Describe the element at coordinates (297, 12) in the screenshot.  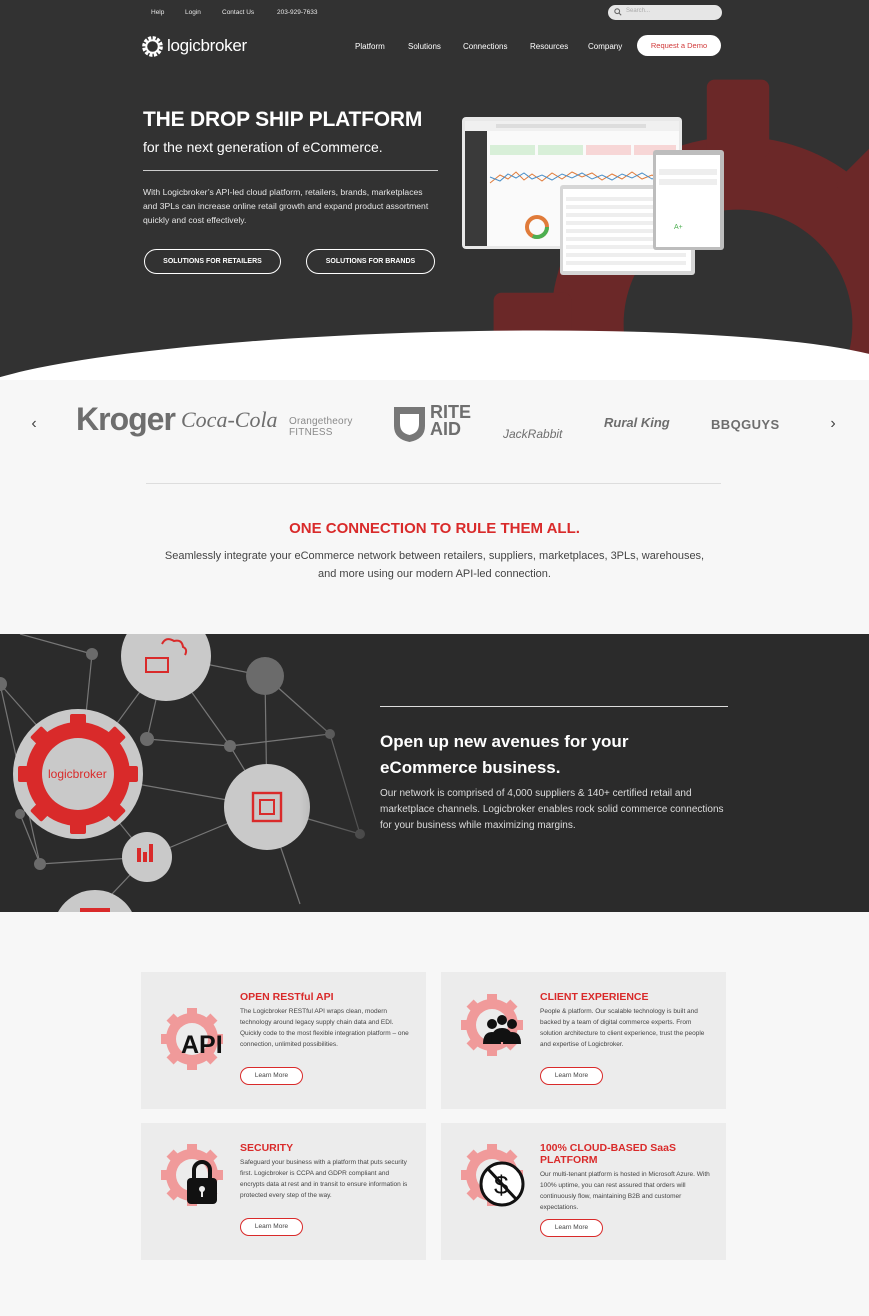
I see `phone-link: 203-929-7633` at that location.